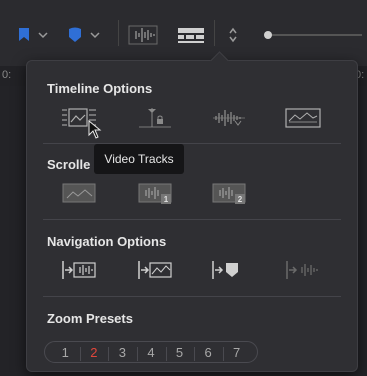  What do you see at coordinates (178, 353) in the screenshot?
I see `zoom-preset-5: 5` at bounding box center [178, 353].